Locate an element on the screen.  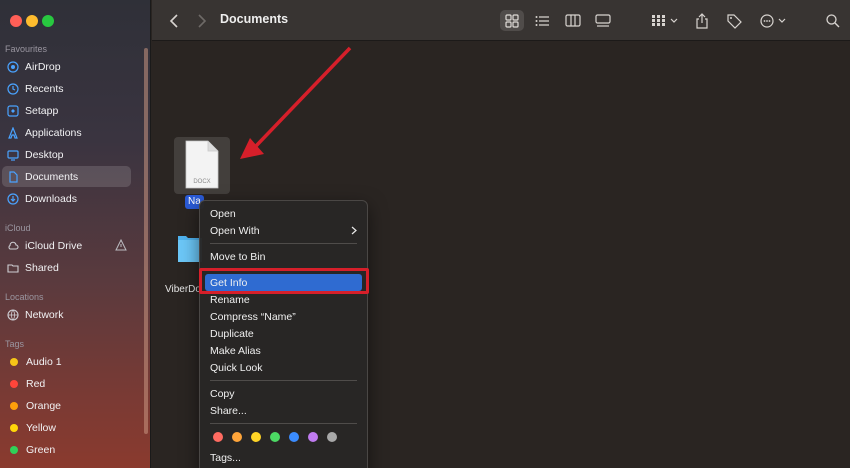
section-title-favourites: Favourites is located at coordinates (26, 49).